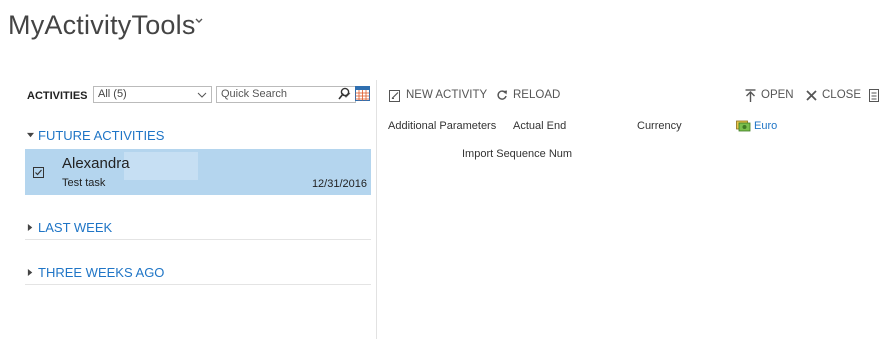 The image size is (881, 339). Describe the element at coordinates (96, 163) in the screenshot. I see `activity-name: Alexandra` at that location.